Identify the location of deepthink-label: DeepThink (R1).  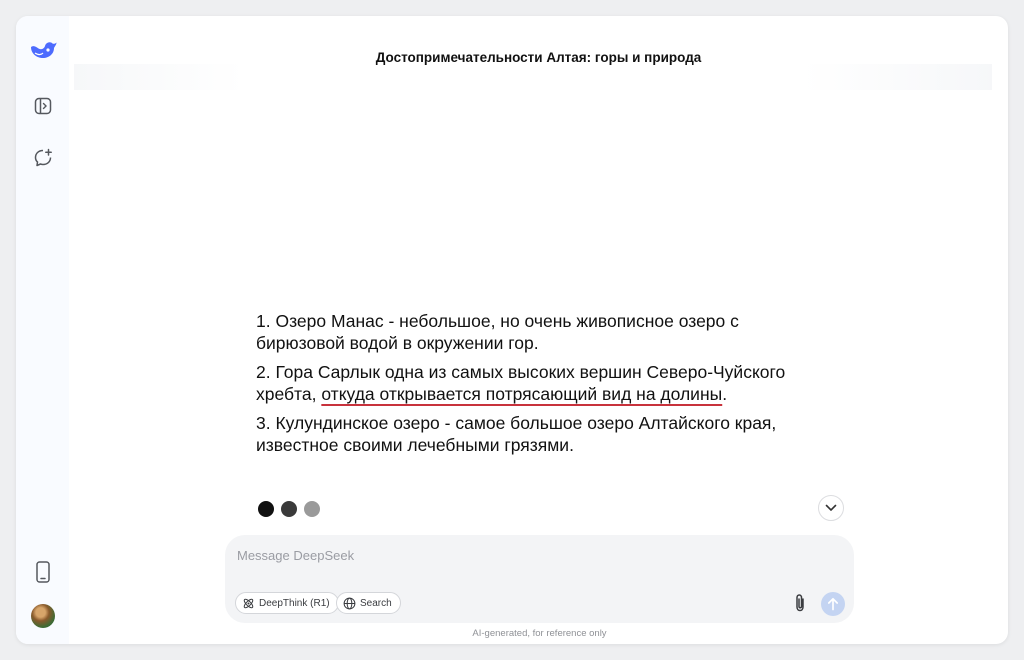
(294, 603).